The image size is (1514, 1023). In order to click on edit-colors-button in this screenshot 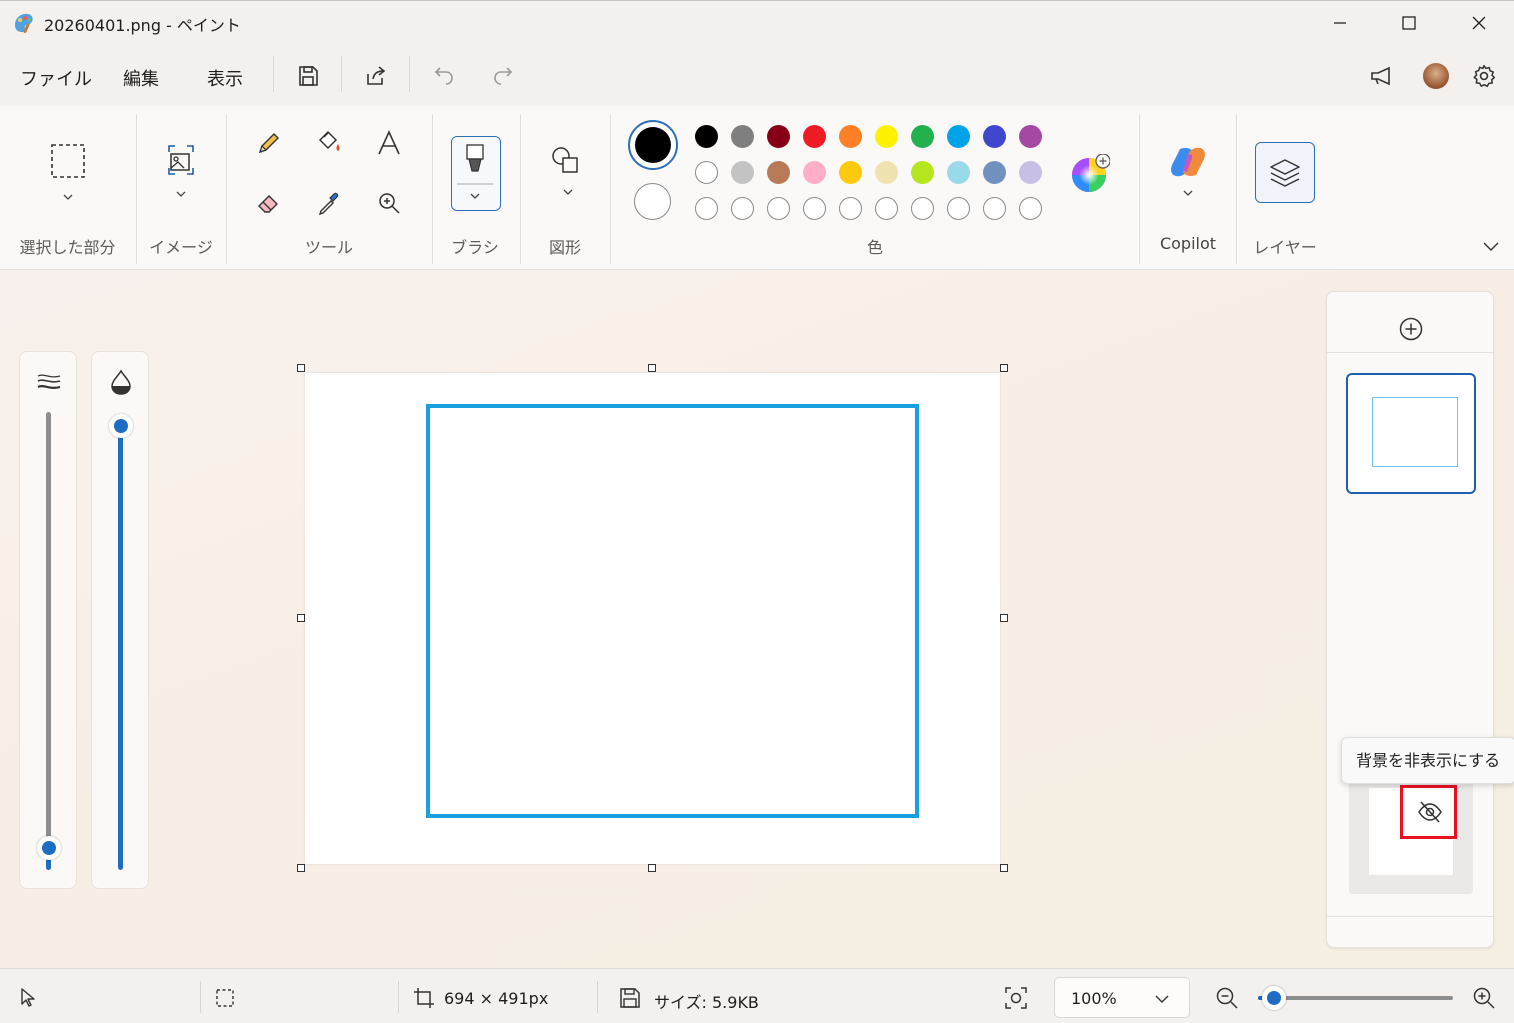, I will do `click(1090, 173)`.